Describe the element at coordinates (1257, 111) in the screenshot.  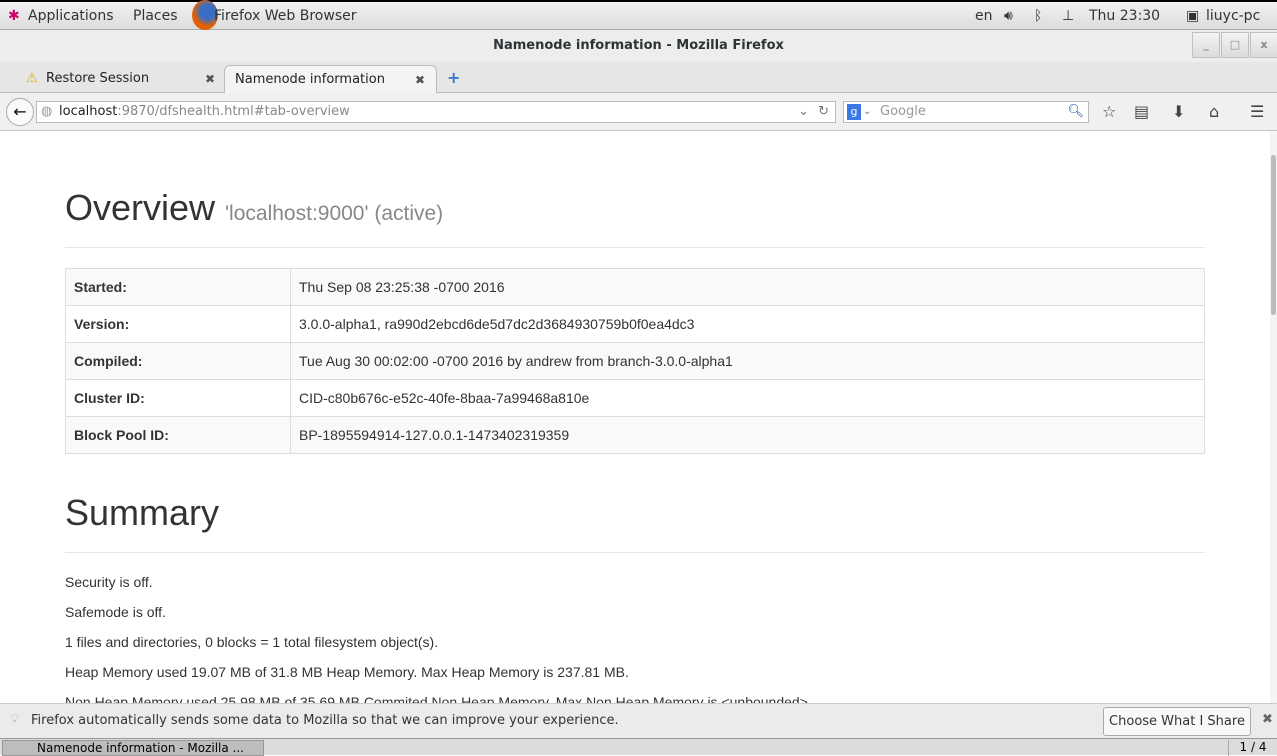
I see `menu-icon: ☰` at that location.